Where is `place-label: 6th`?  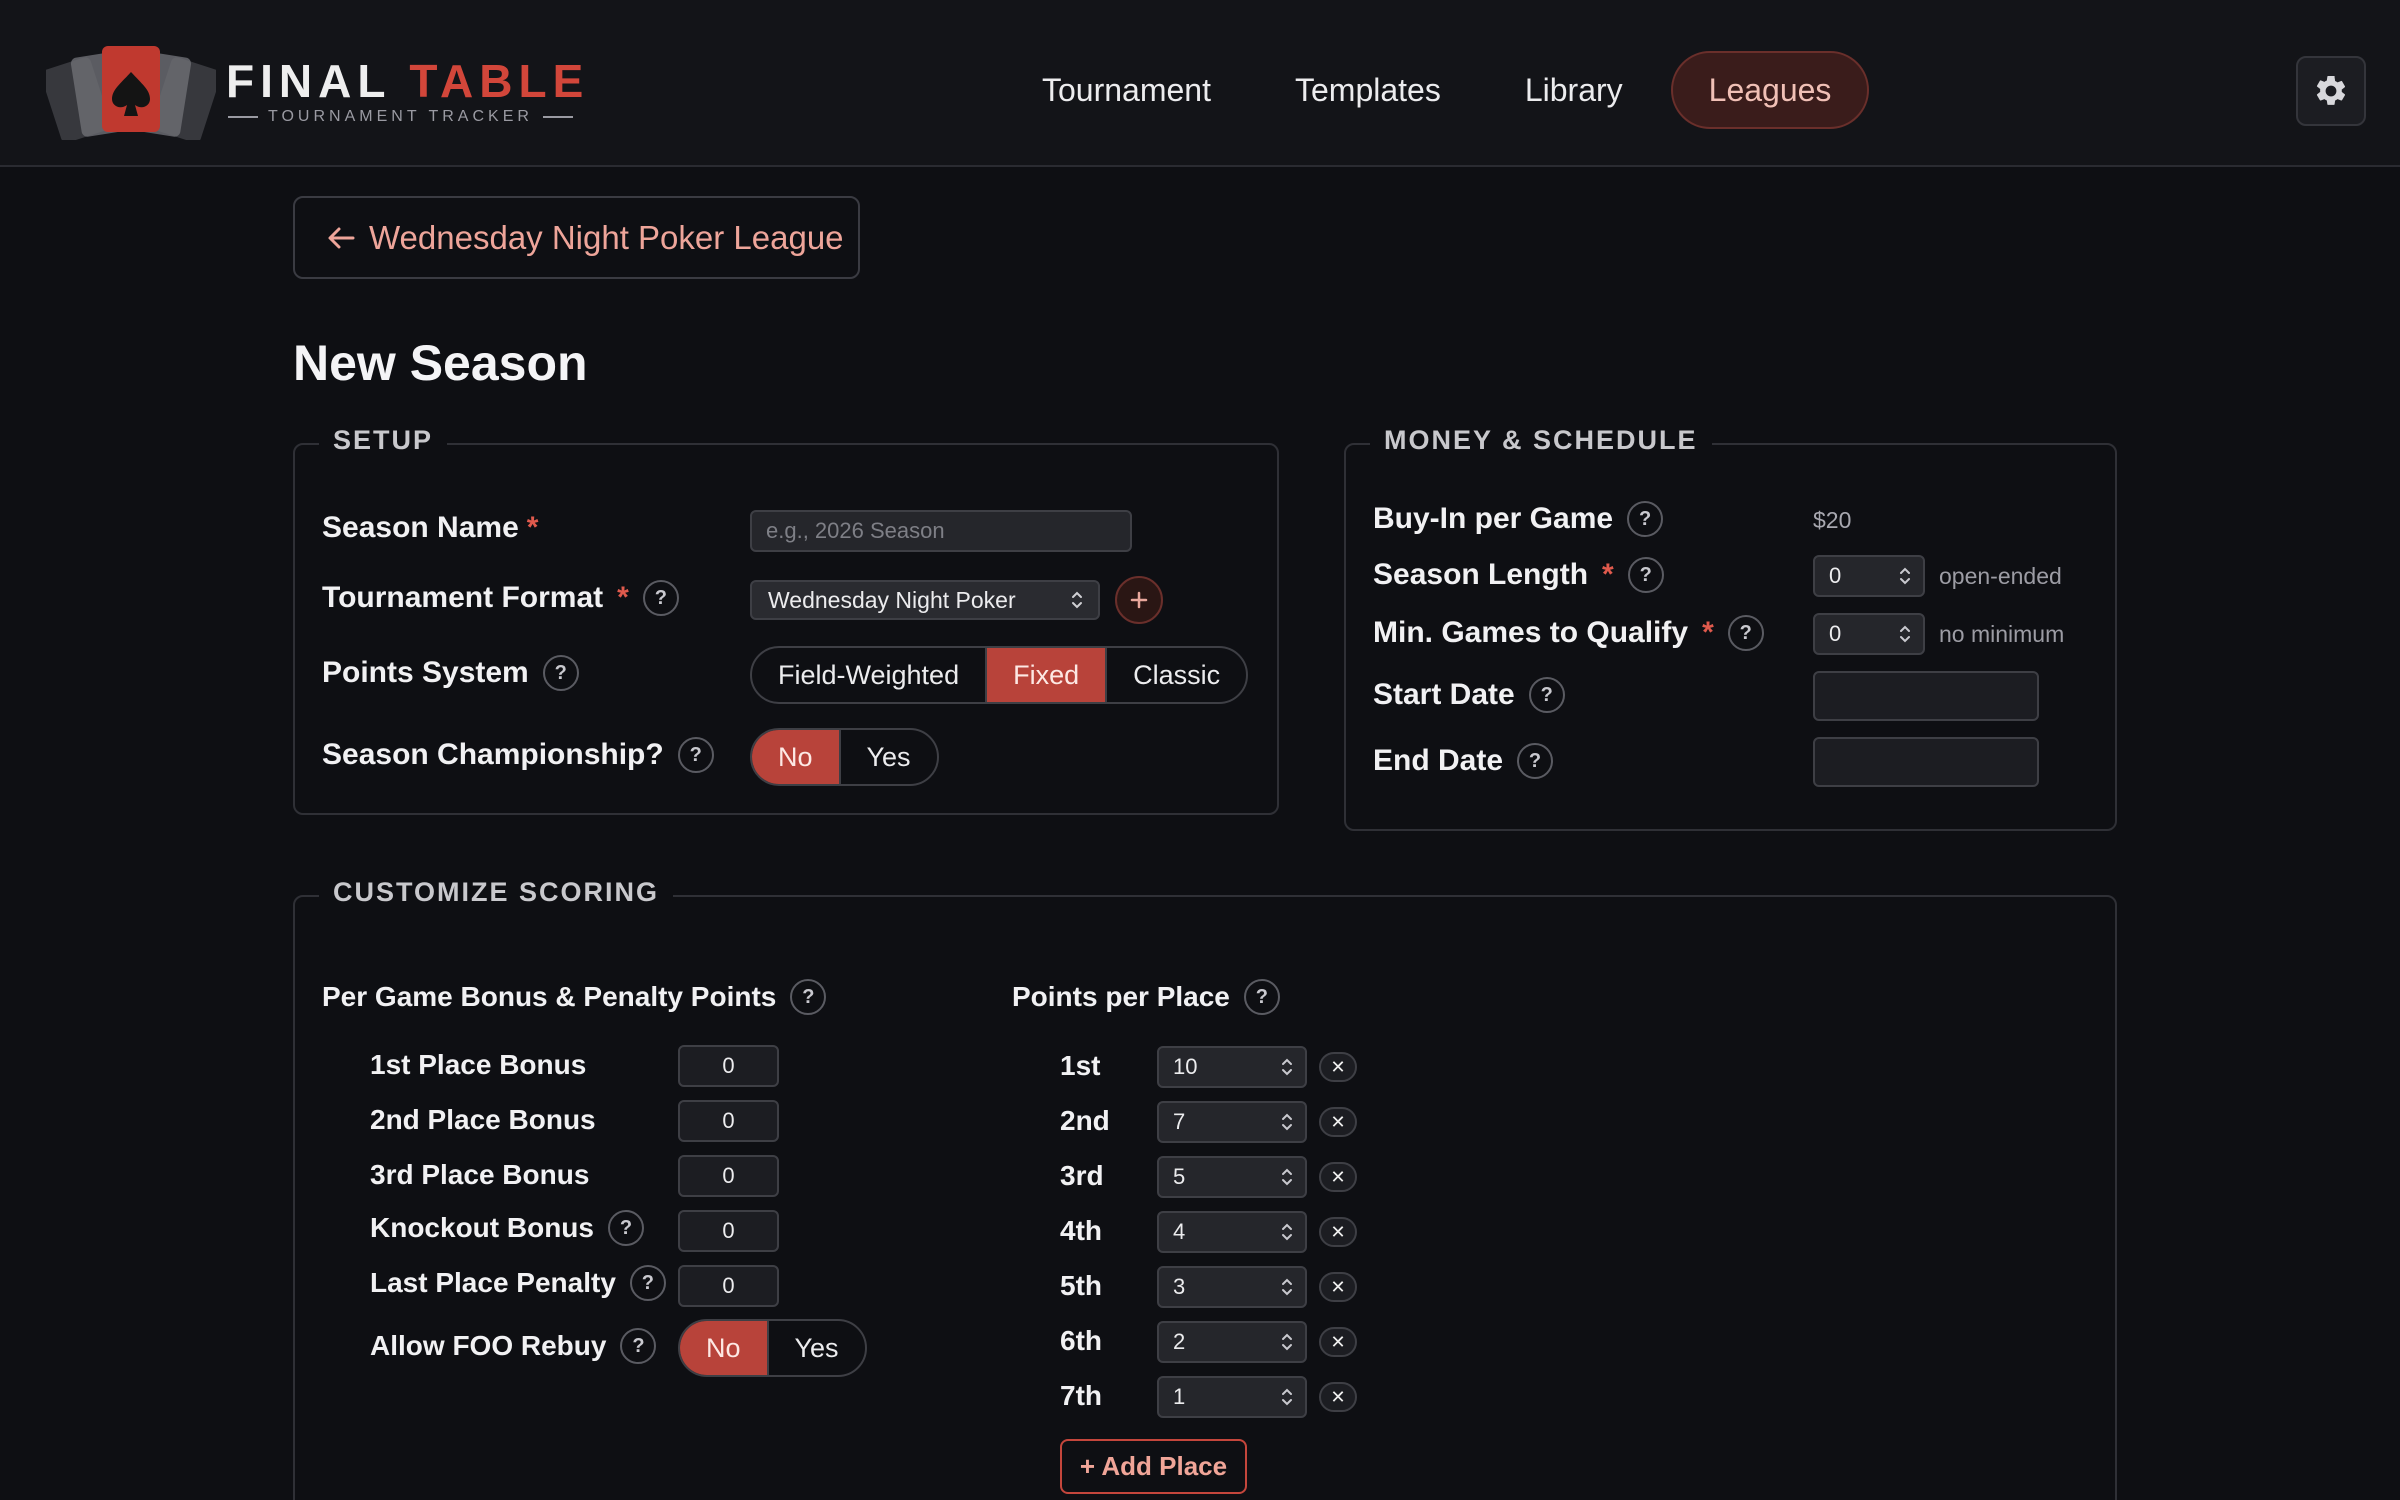
place-label: 6th is located at coordinates (1081, 1340).